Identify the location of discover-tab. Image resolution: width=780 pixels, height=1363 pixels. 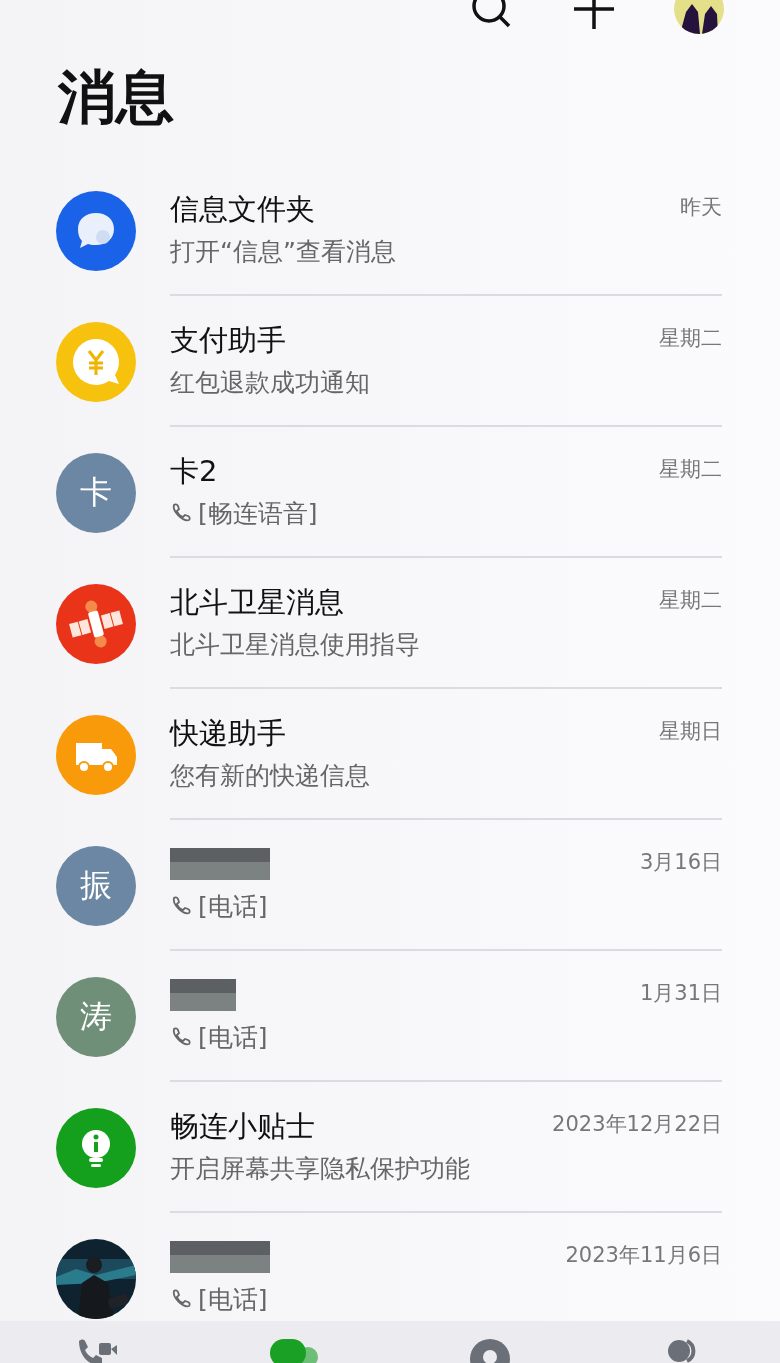
(489, 1350).